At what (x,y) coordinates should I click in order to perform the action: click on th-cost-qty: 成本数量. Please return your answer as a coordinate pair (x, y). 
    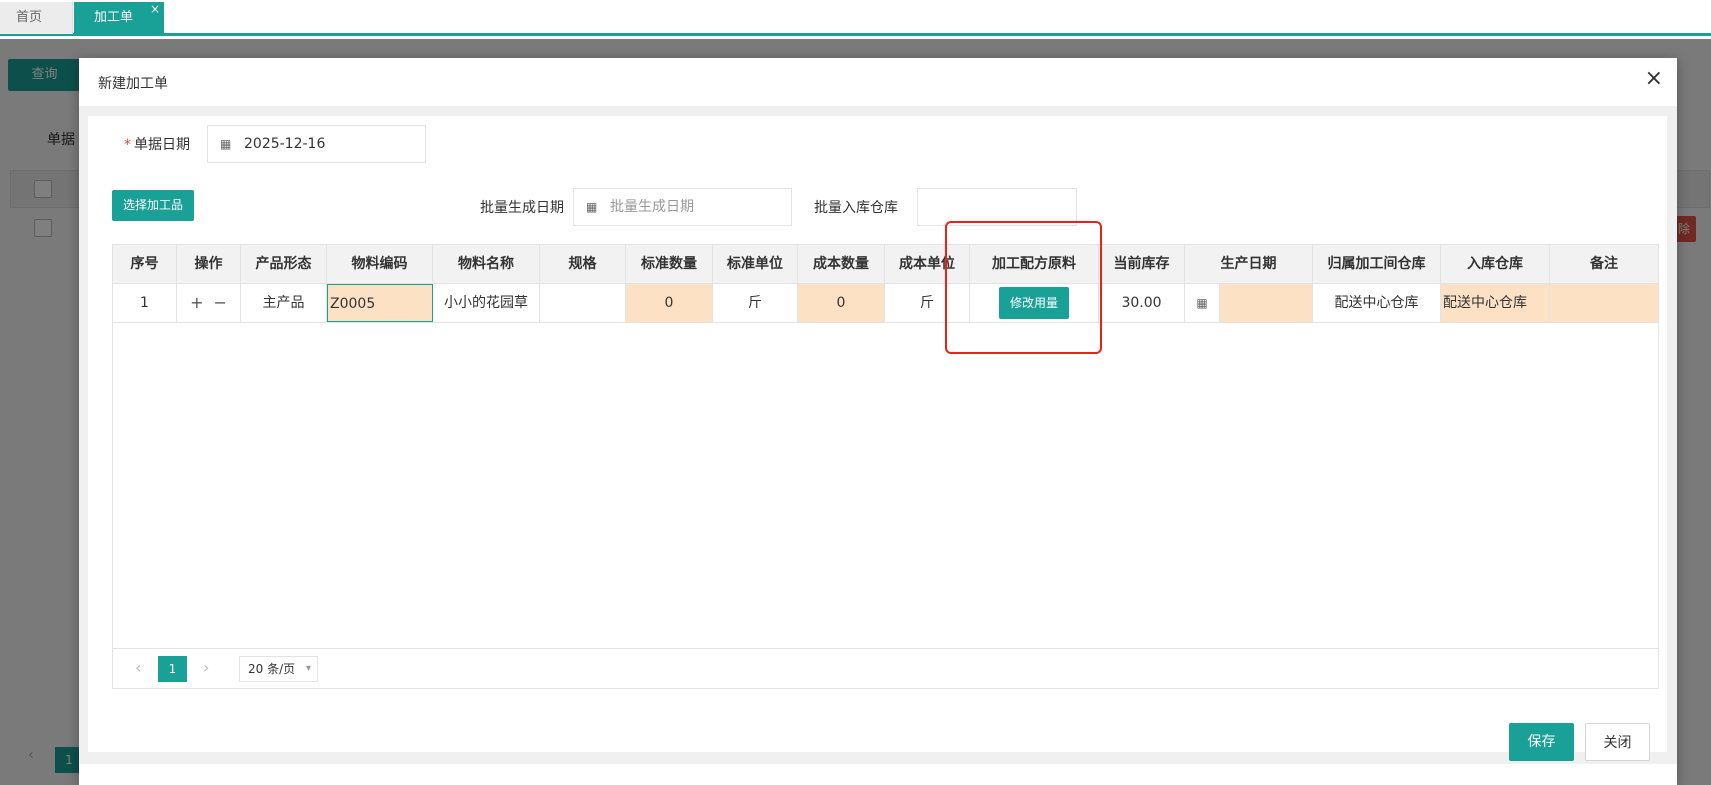
    Looking at the image, I should click on (841, 264).